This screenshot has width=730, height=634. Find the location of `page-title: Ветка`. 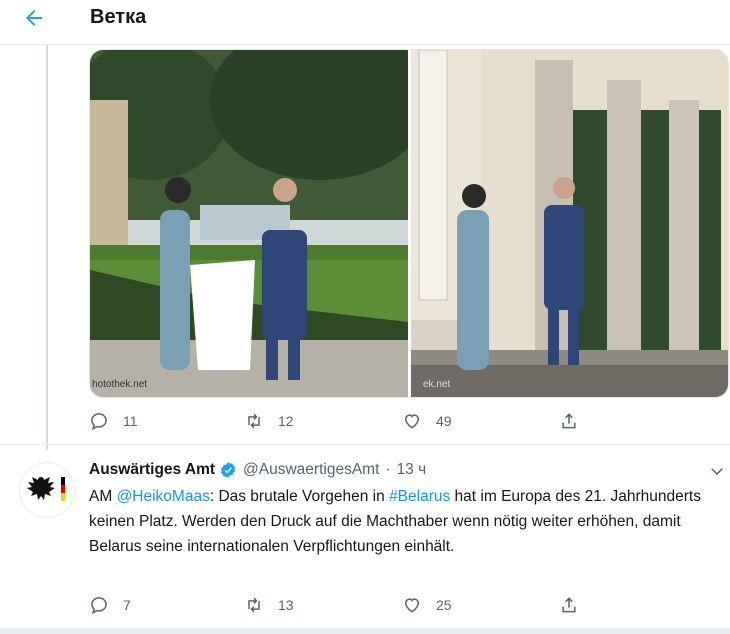

page-title: Ветка is located at coordinates (118, 17).